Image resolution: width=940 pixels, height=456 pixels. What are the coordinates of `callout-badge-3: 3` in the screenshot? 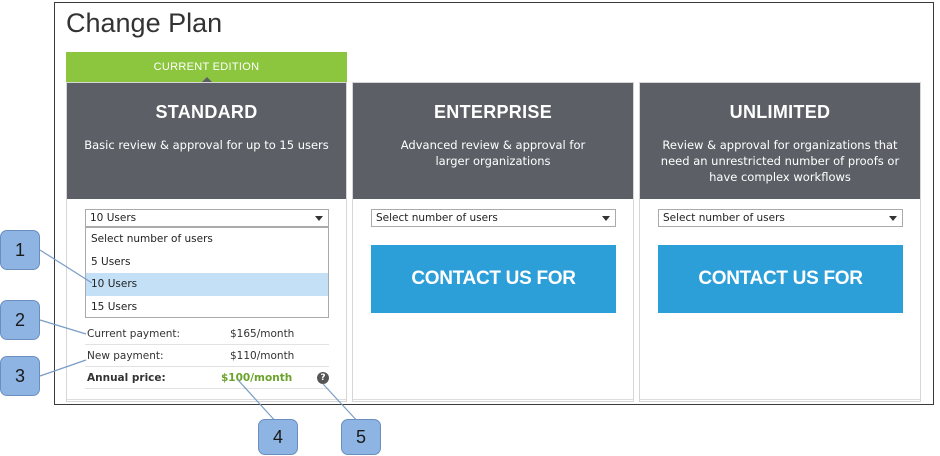 It's located at (20, 376).